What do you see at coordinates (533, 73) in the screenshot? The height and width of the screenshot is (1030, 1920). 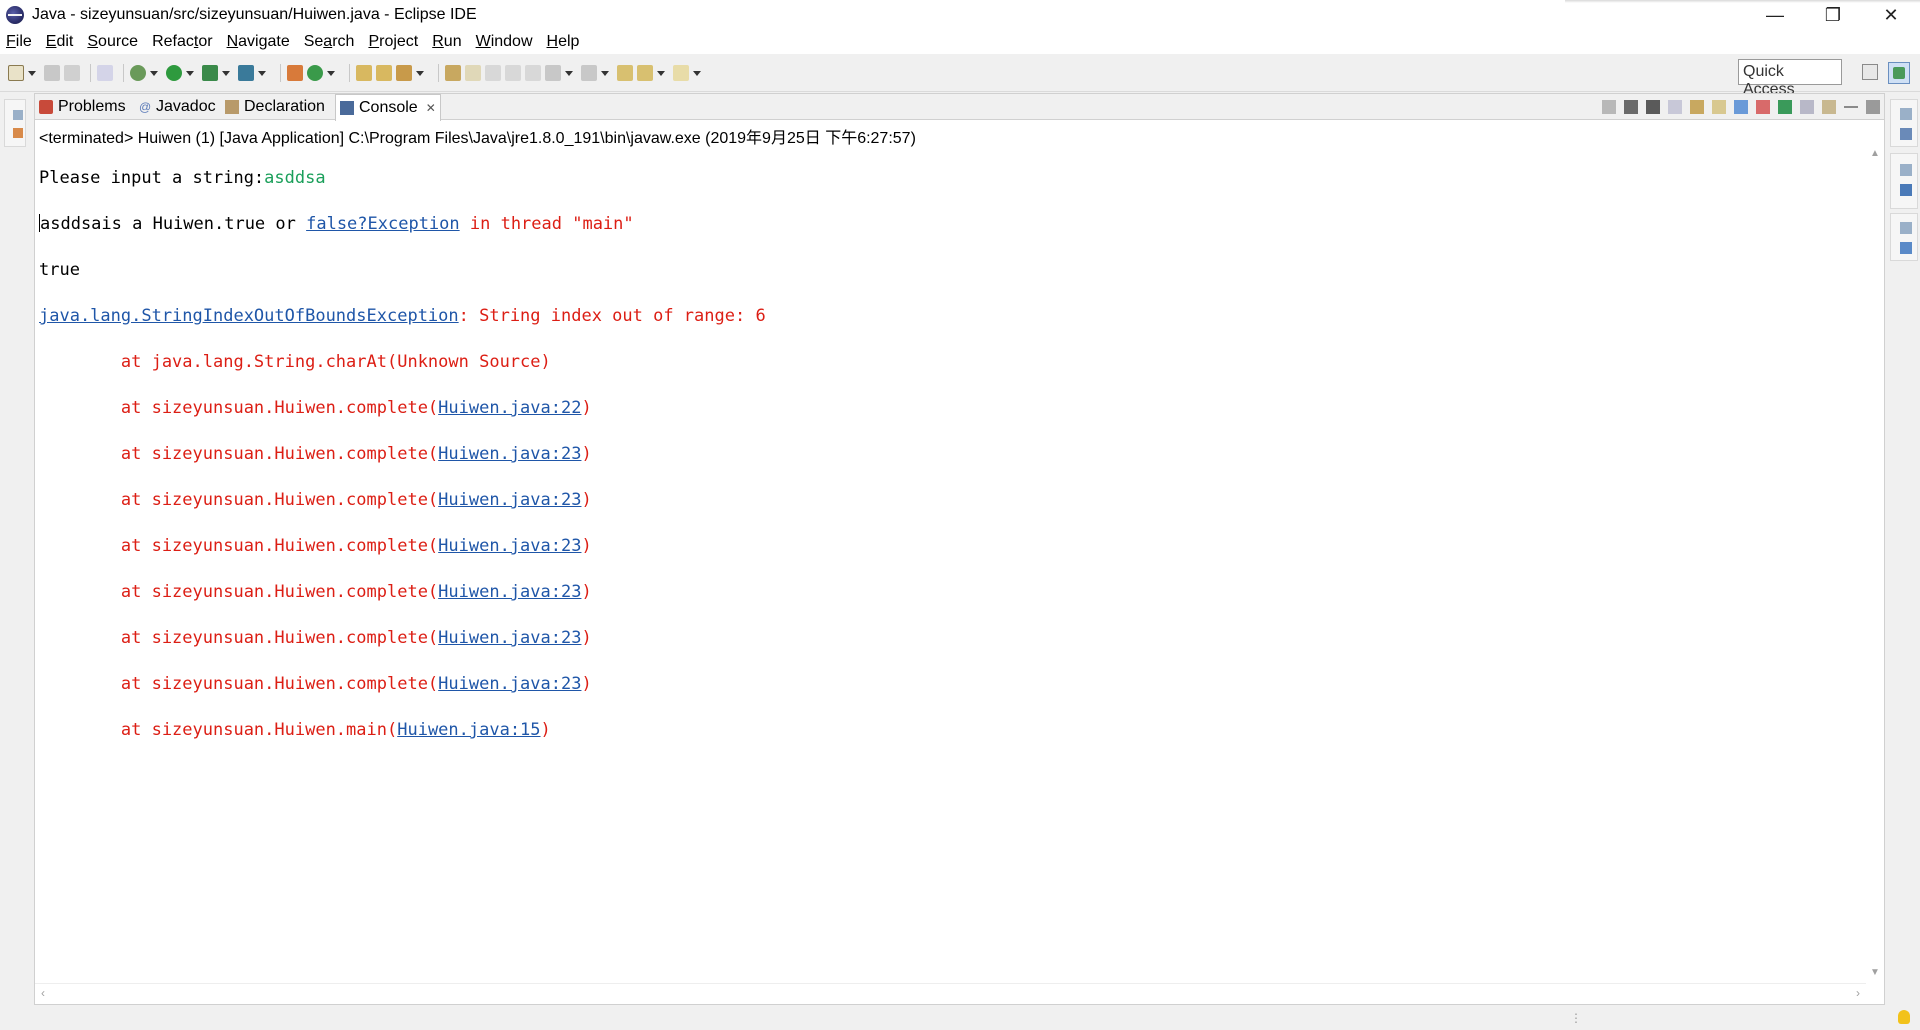 I see `show-whitespace-icon` at bounding box center [533, 73].